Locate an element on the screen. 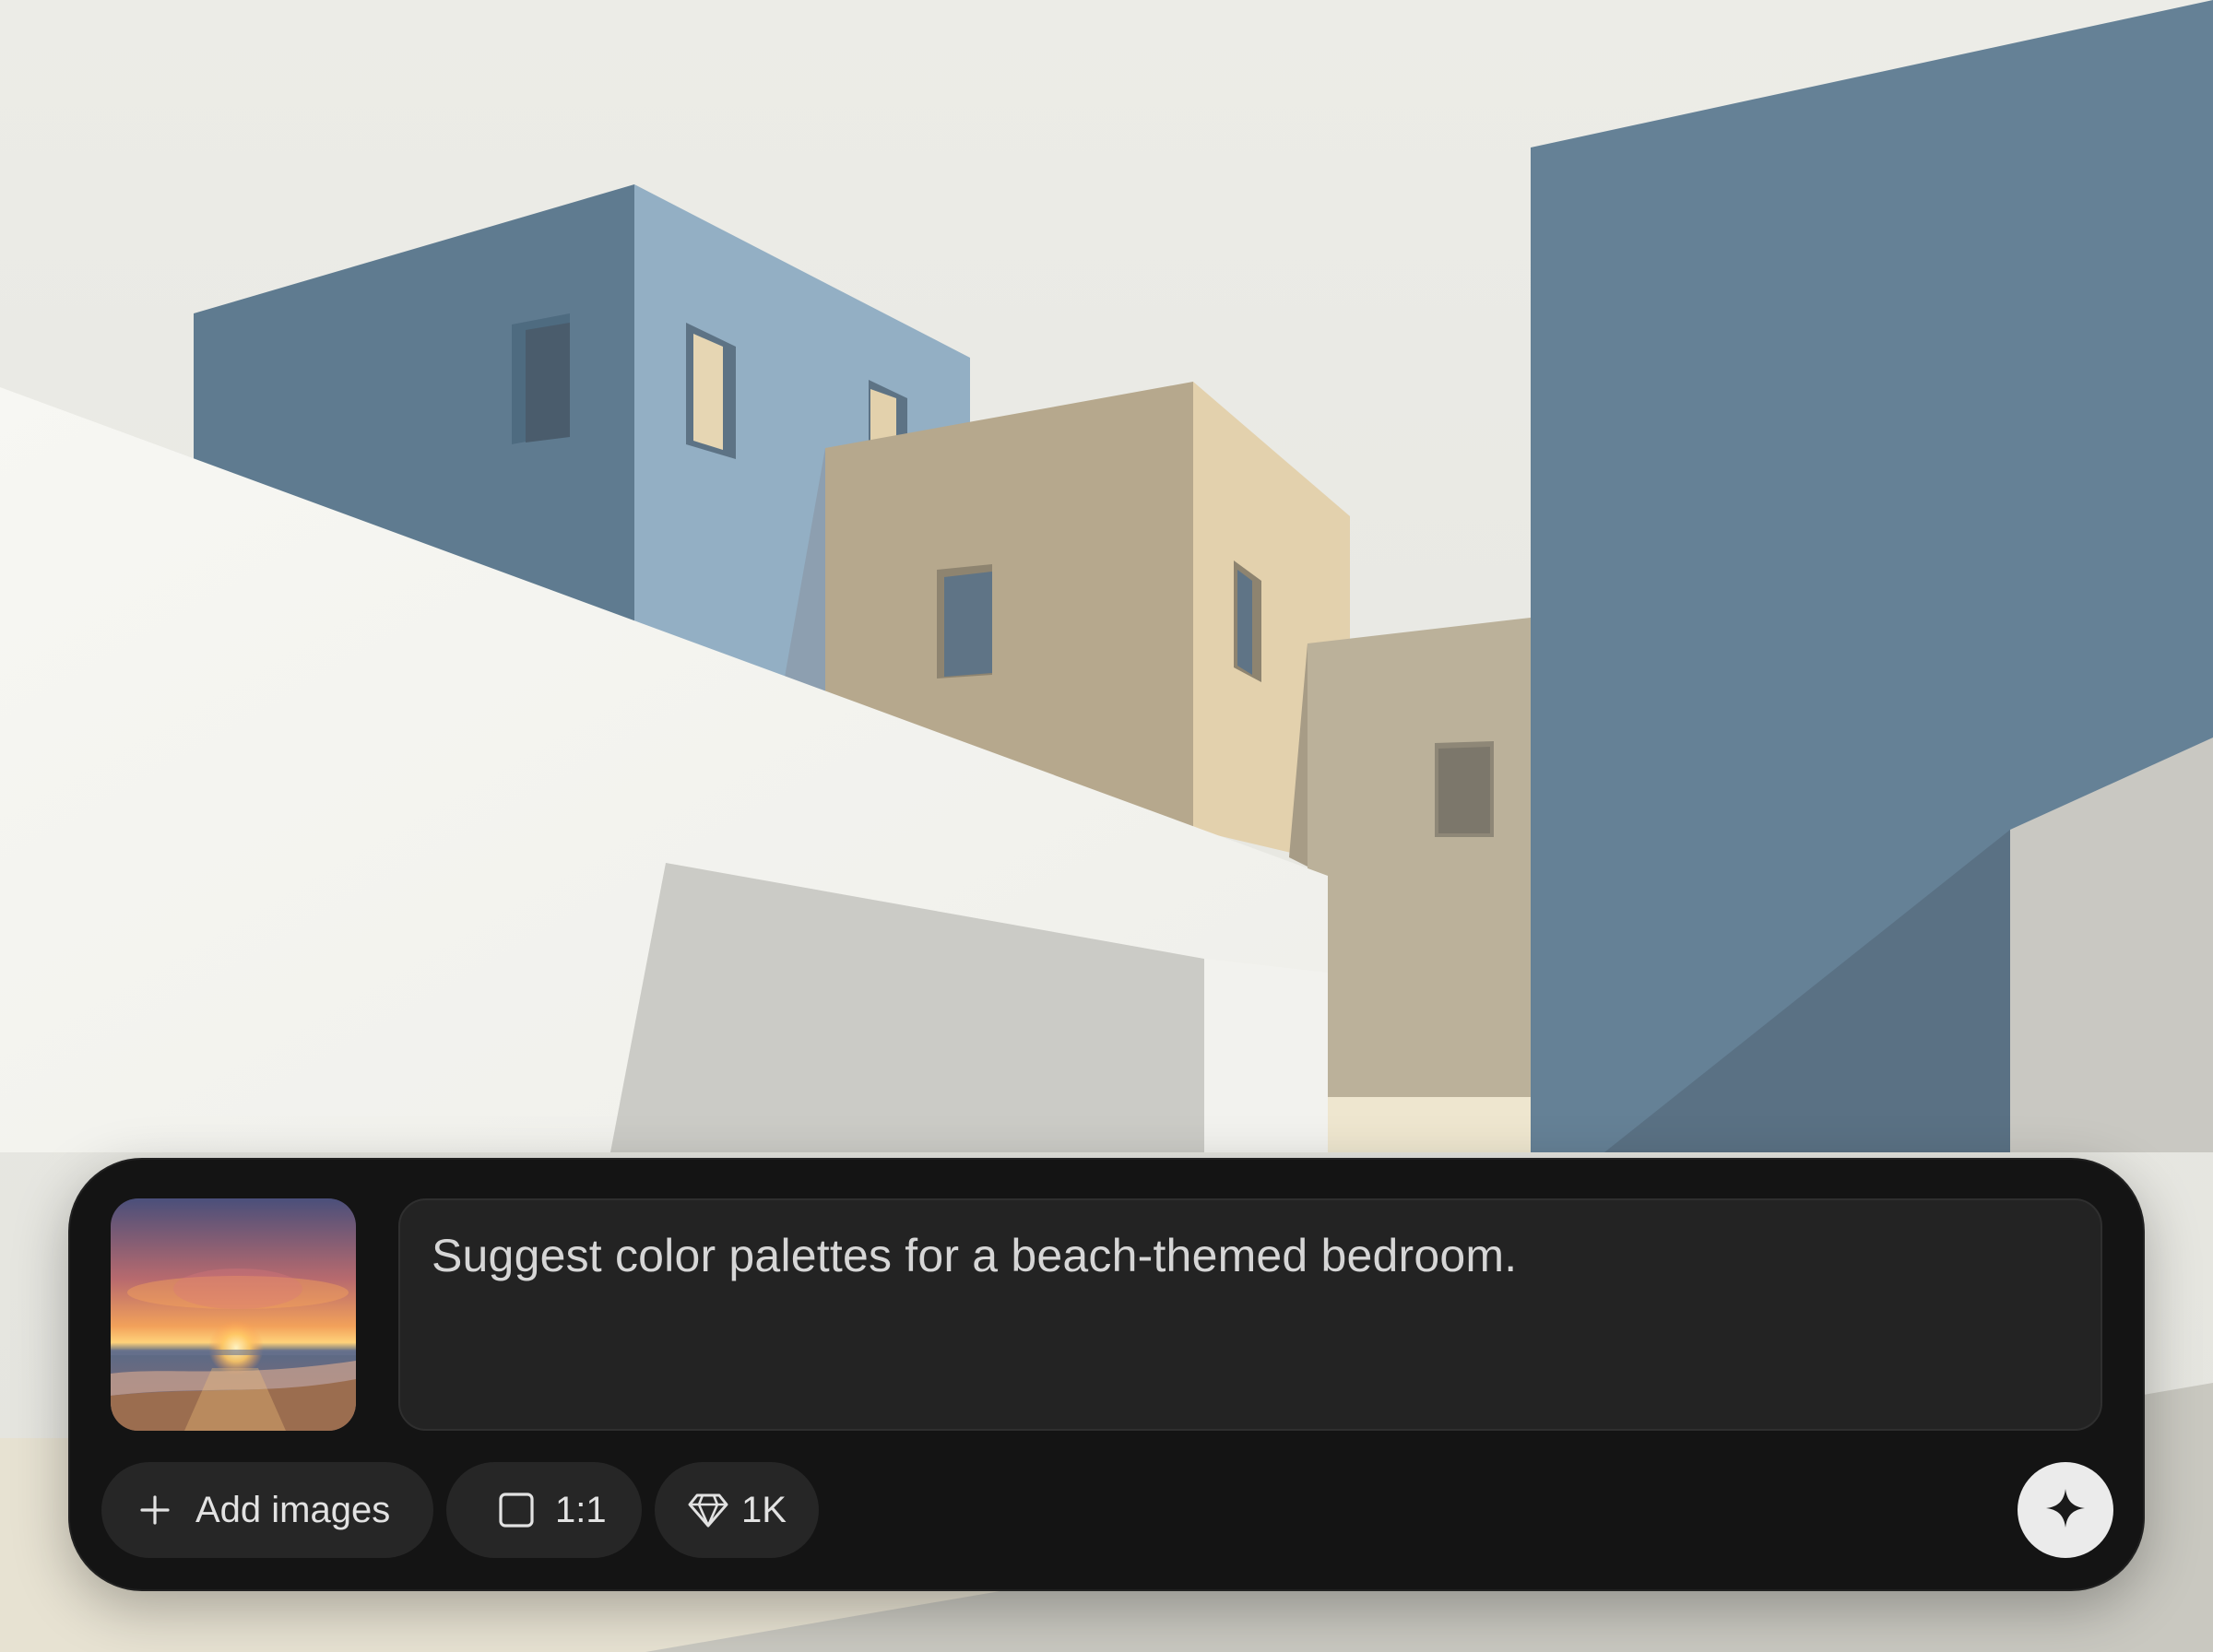 This screenshot has height=1652, width=2213. generate-button is located at coordinates (2065, 1510).